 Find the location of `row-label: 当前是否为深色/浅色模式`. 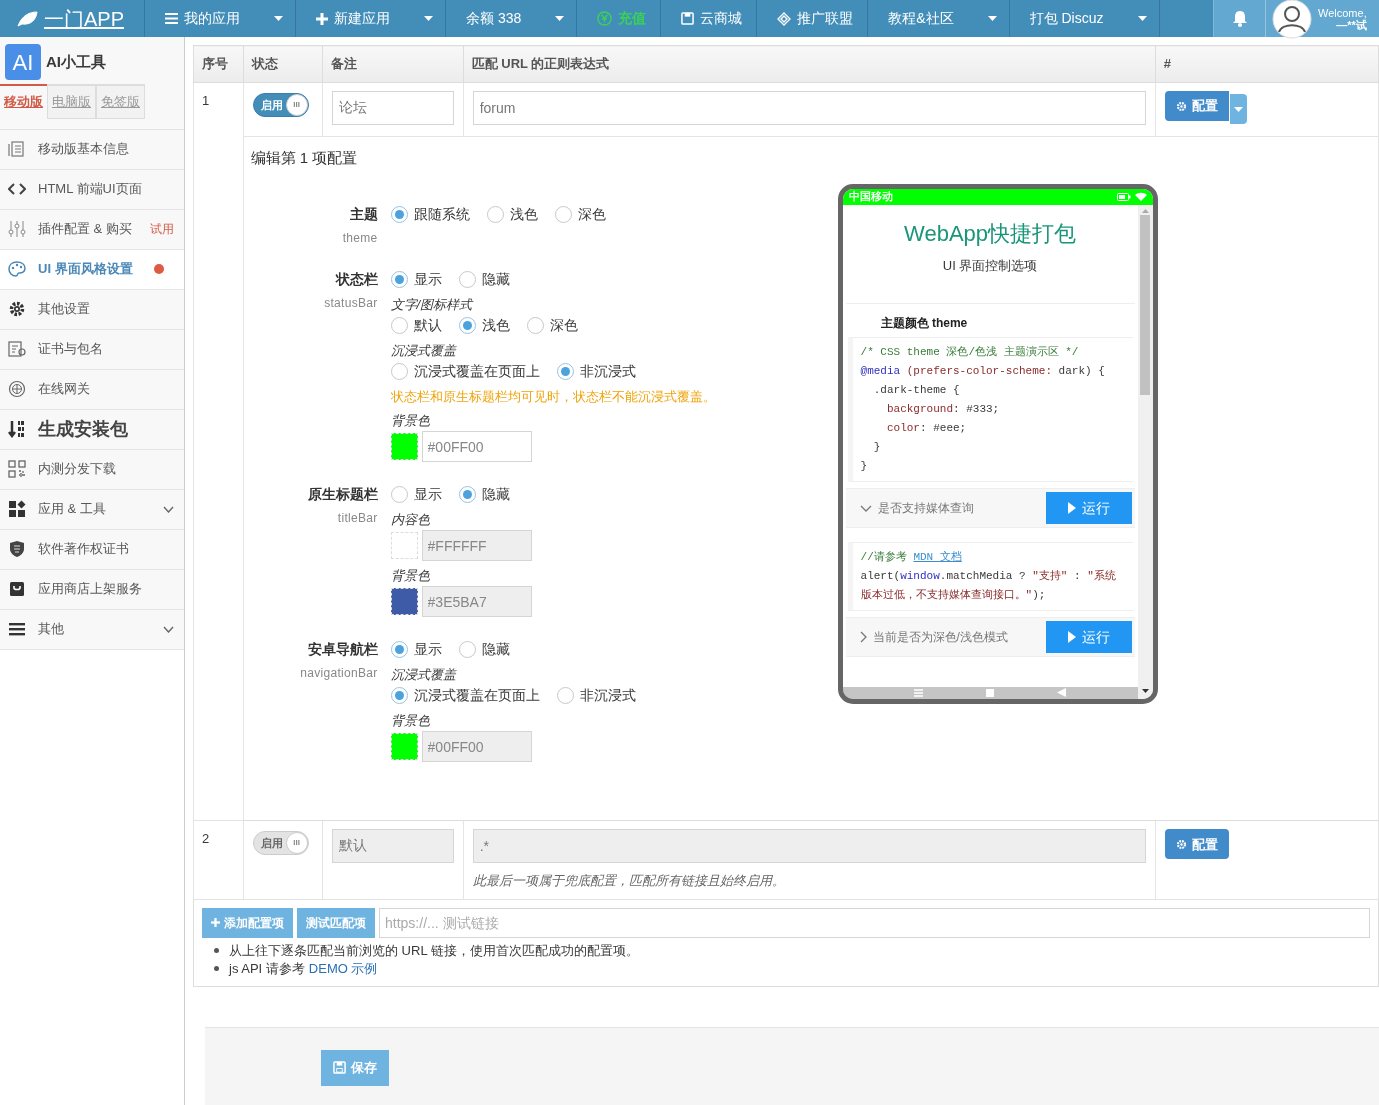

row-label: 当前是否为深色/浅色模式 is located at coordinates (940, 637).